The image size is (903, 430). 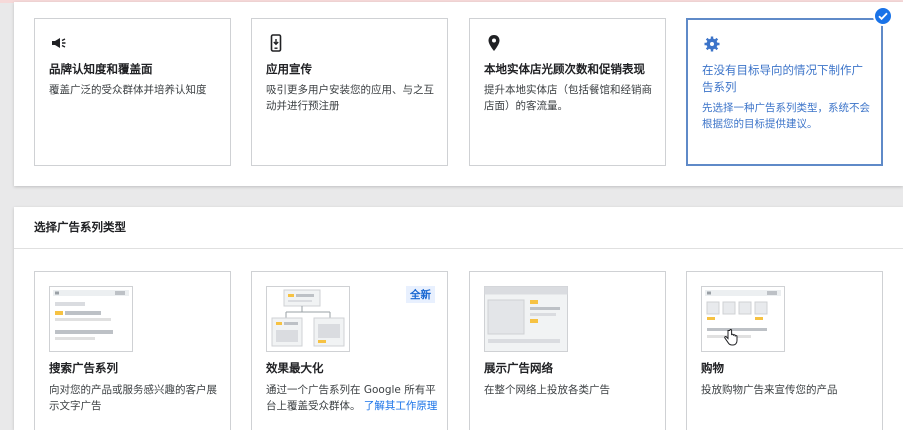 What do you see at coordinates (289, 69) in the screenshot?
I see `goal-title: 应用宣传` at bounding box center [289, 69].